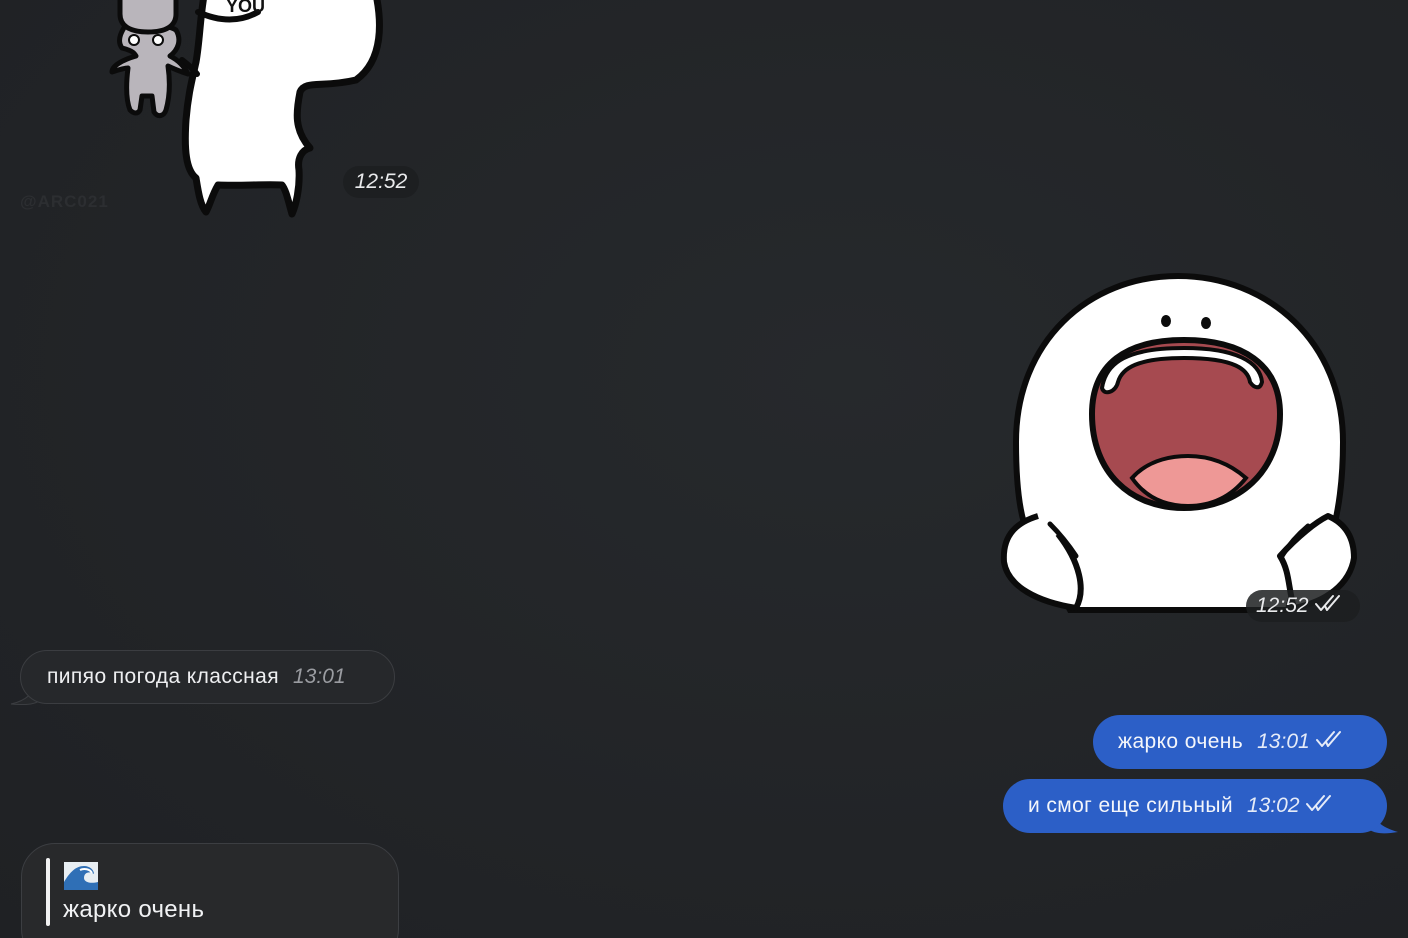 The image size is (1408, 938). What do you see at coordinates (163, 676) in the screenshot?
I see `message-text: пипяо погода классная` at bounding box center [163, 676].